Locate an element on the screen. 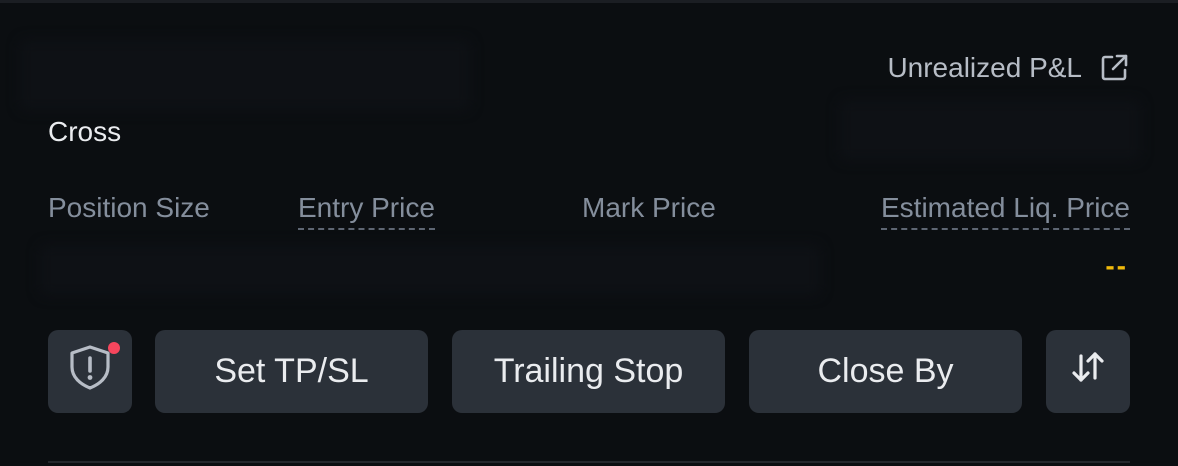  trailing-stop-button: Trailing Stop is located at coordinates (588, 371).